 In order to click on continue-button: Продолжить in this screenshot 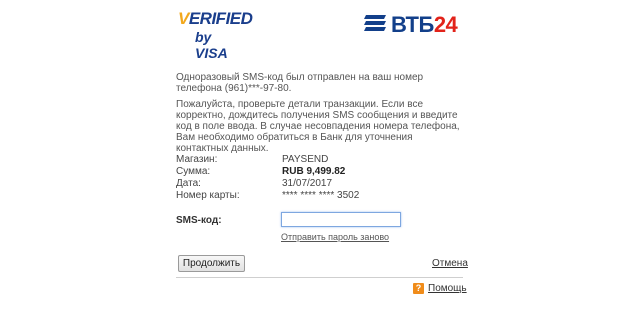, I will do `click(211, 263)`.